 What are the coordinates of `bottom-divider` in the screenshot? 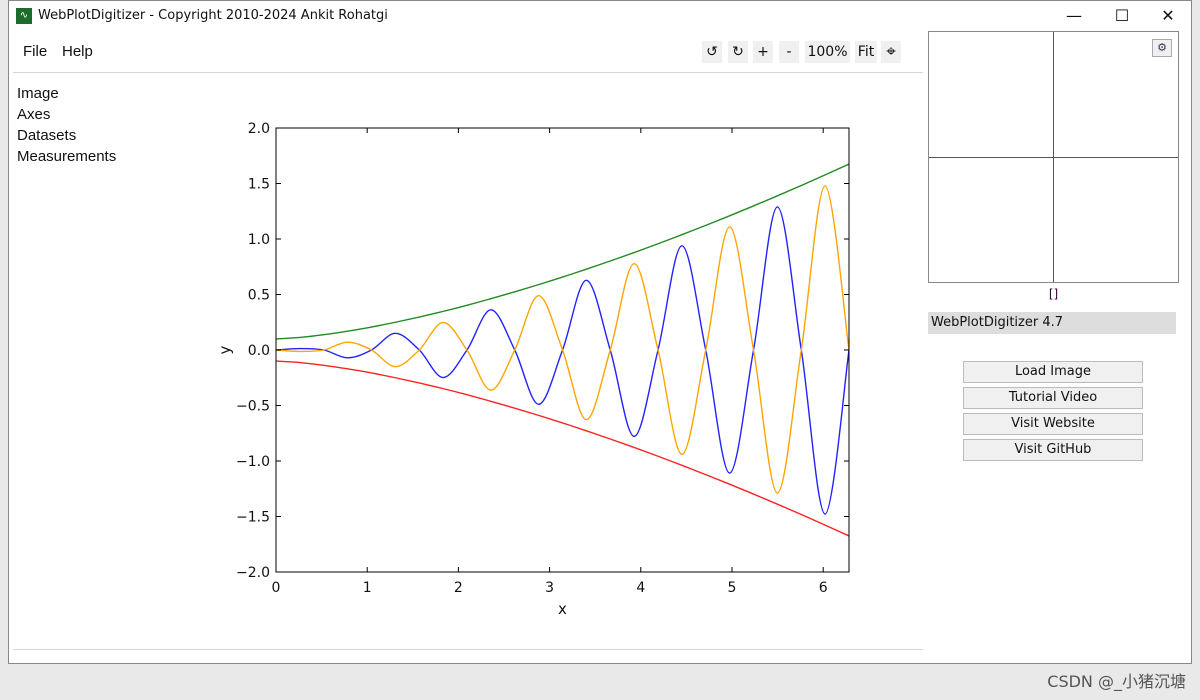 It's located at (468, 649).